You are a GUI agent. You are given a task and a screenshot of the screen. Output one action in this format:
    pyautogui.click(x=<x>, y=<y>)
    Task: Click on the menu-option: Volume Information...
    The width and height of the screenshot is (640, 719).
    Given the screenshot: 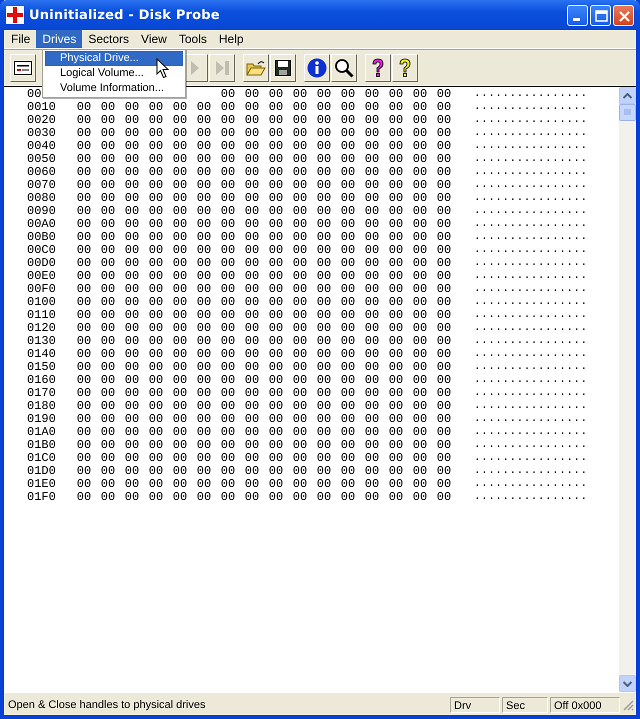 What is the action you would take?
    pyautogui.click(x=114, y=88)
    